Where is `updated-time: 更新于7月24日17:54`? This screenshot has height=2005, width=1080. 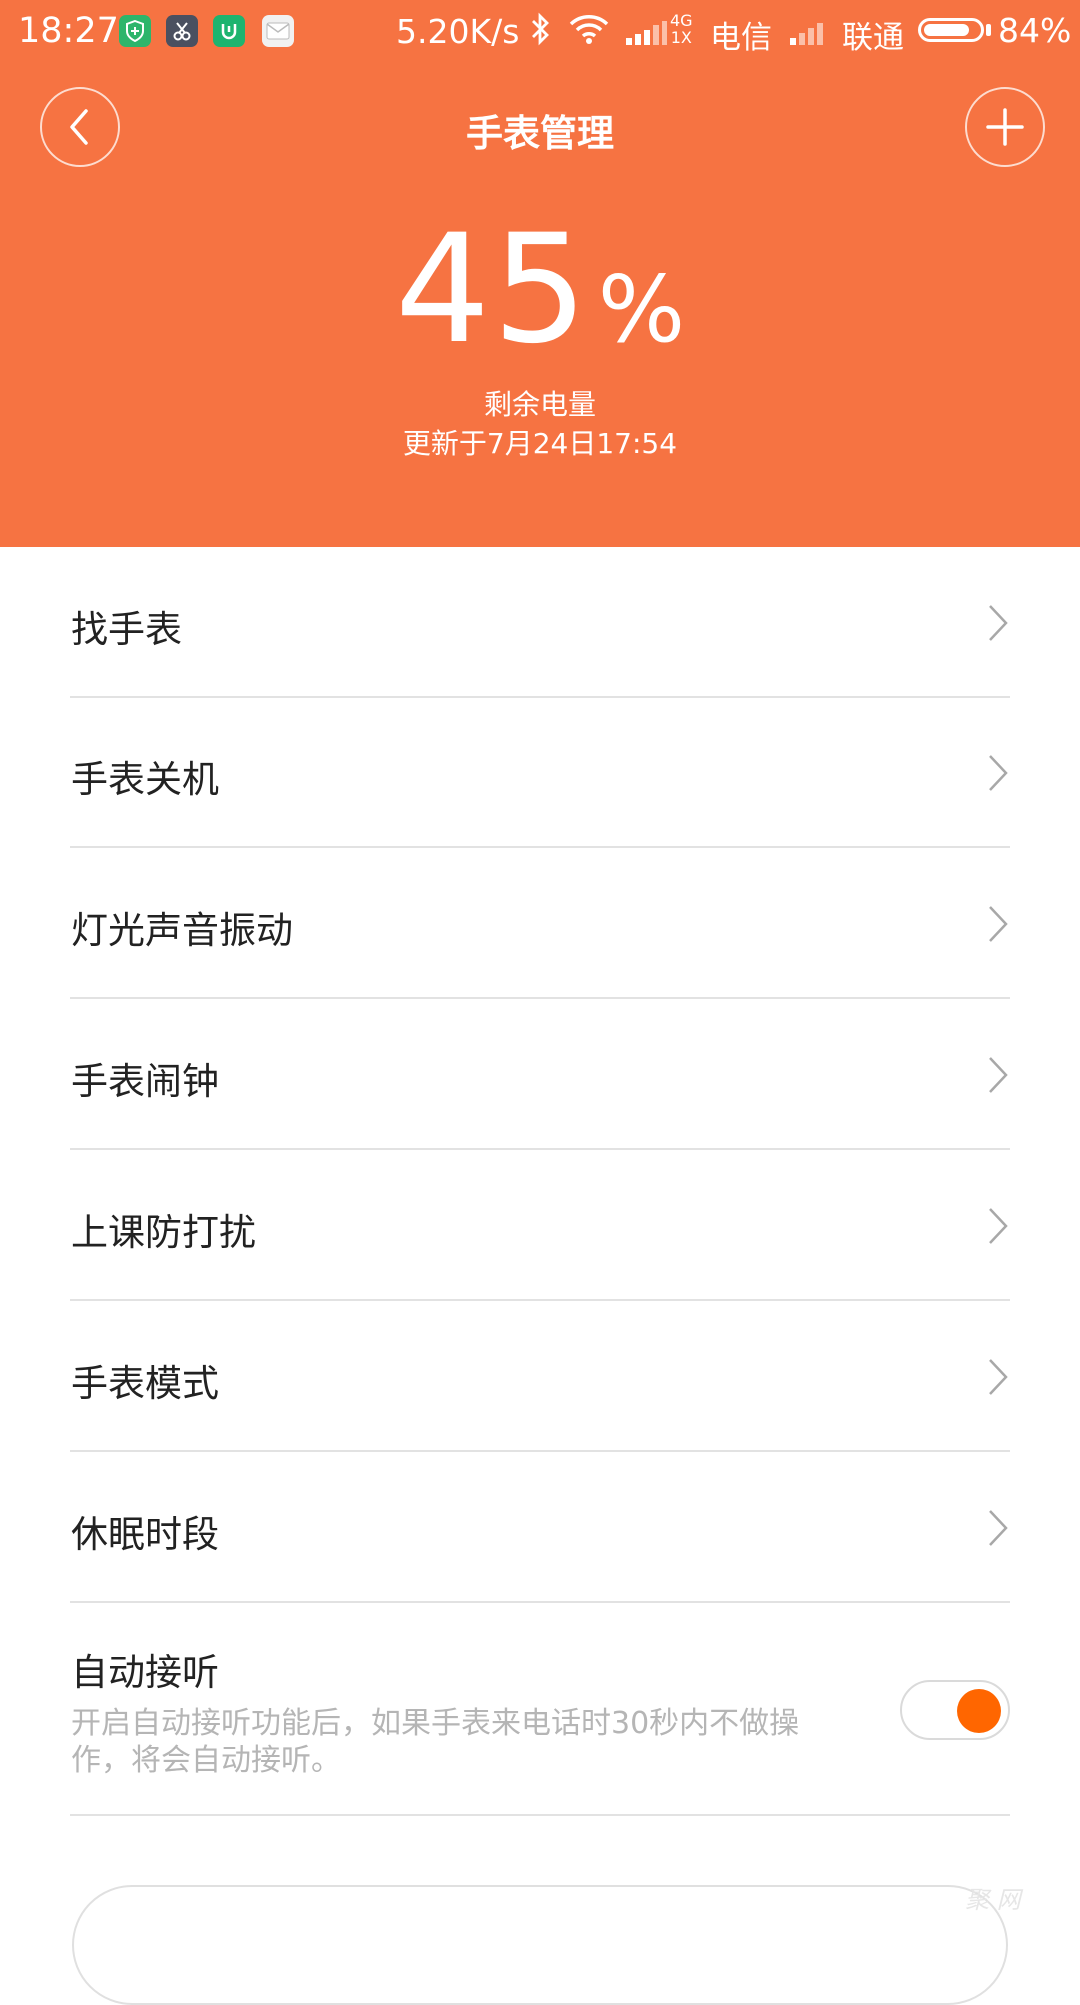
updated-time: 更新于7月24日17:54 is located at coordinates (540, 443).